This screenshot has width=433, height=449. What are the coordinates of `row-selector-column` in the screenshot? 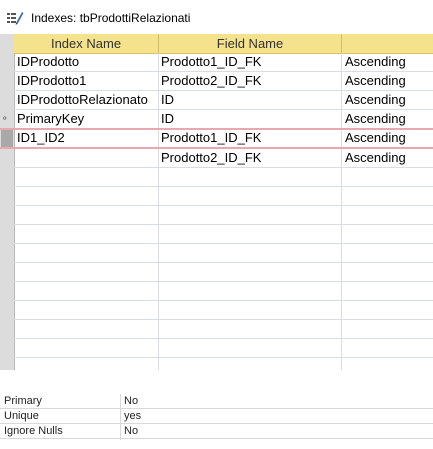 It's located at (7, 202).